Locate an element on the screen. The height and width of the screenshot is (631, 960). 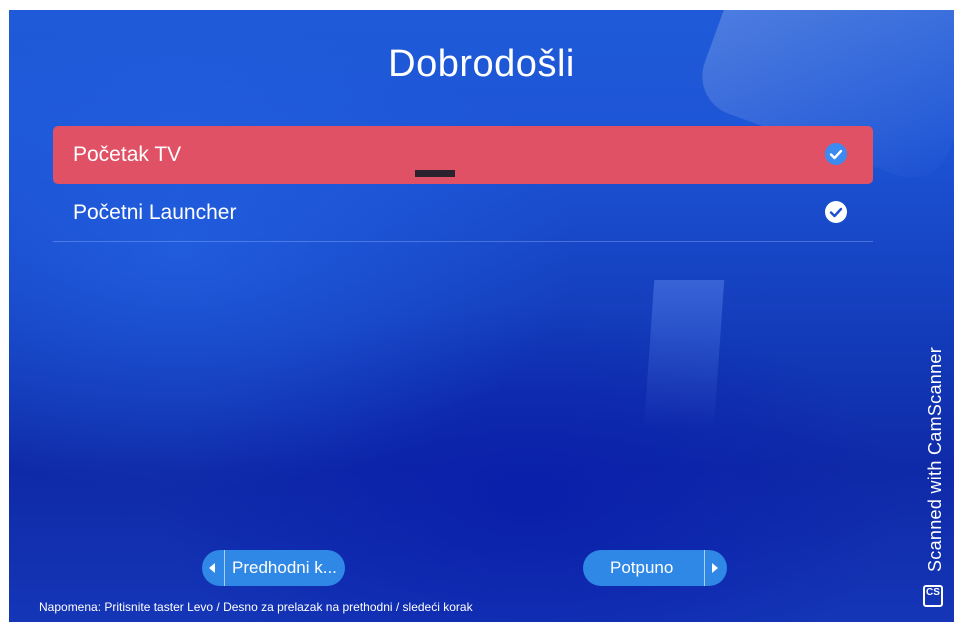
camscanner-watermark: Scanned with CamScanner is located at coordinates (935, 459).